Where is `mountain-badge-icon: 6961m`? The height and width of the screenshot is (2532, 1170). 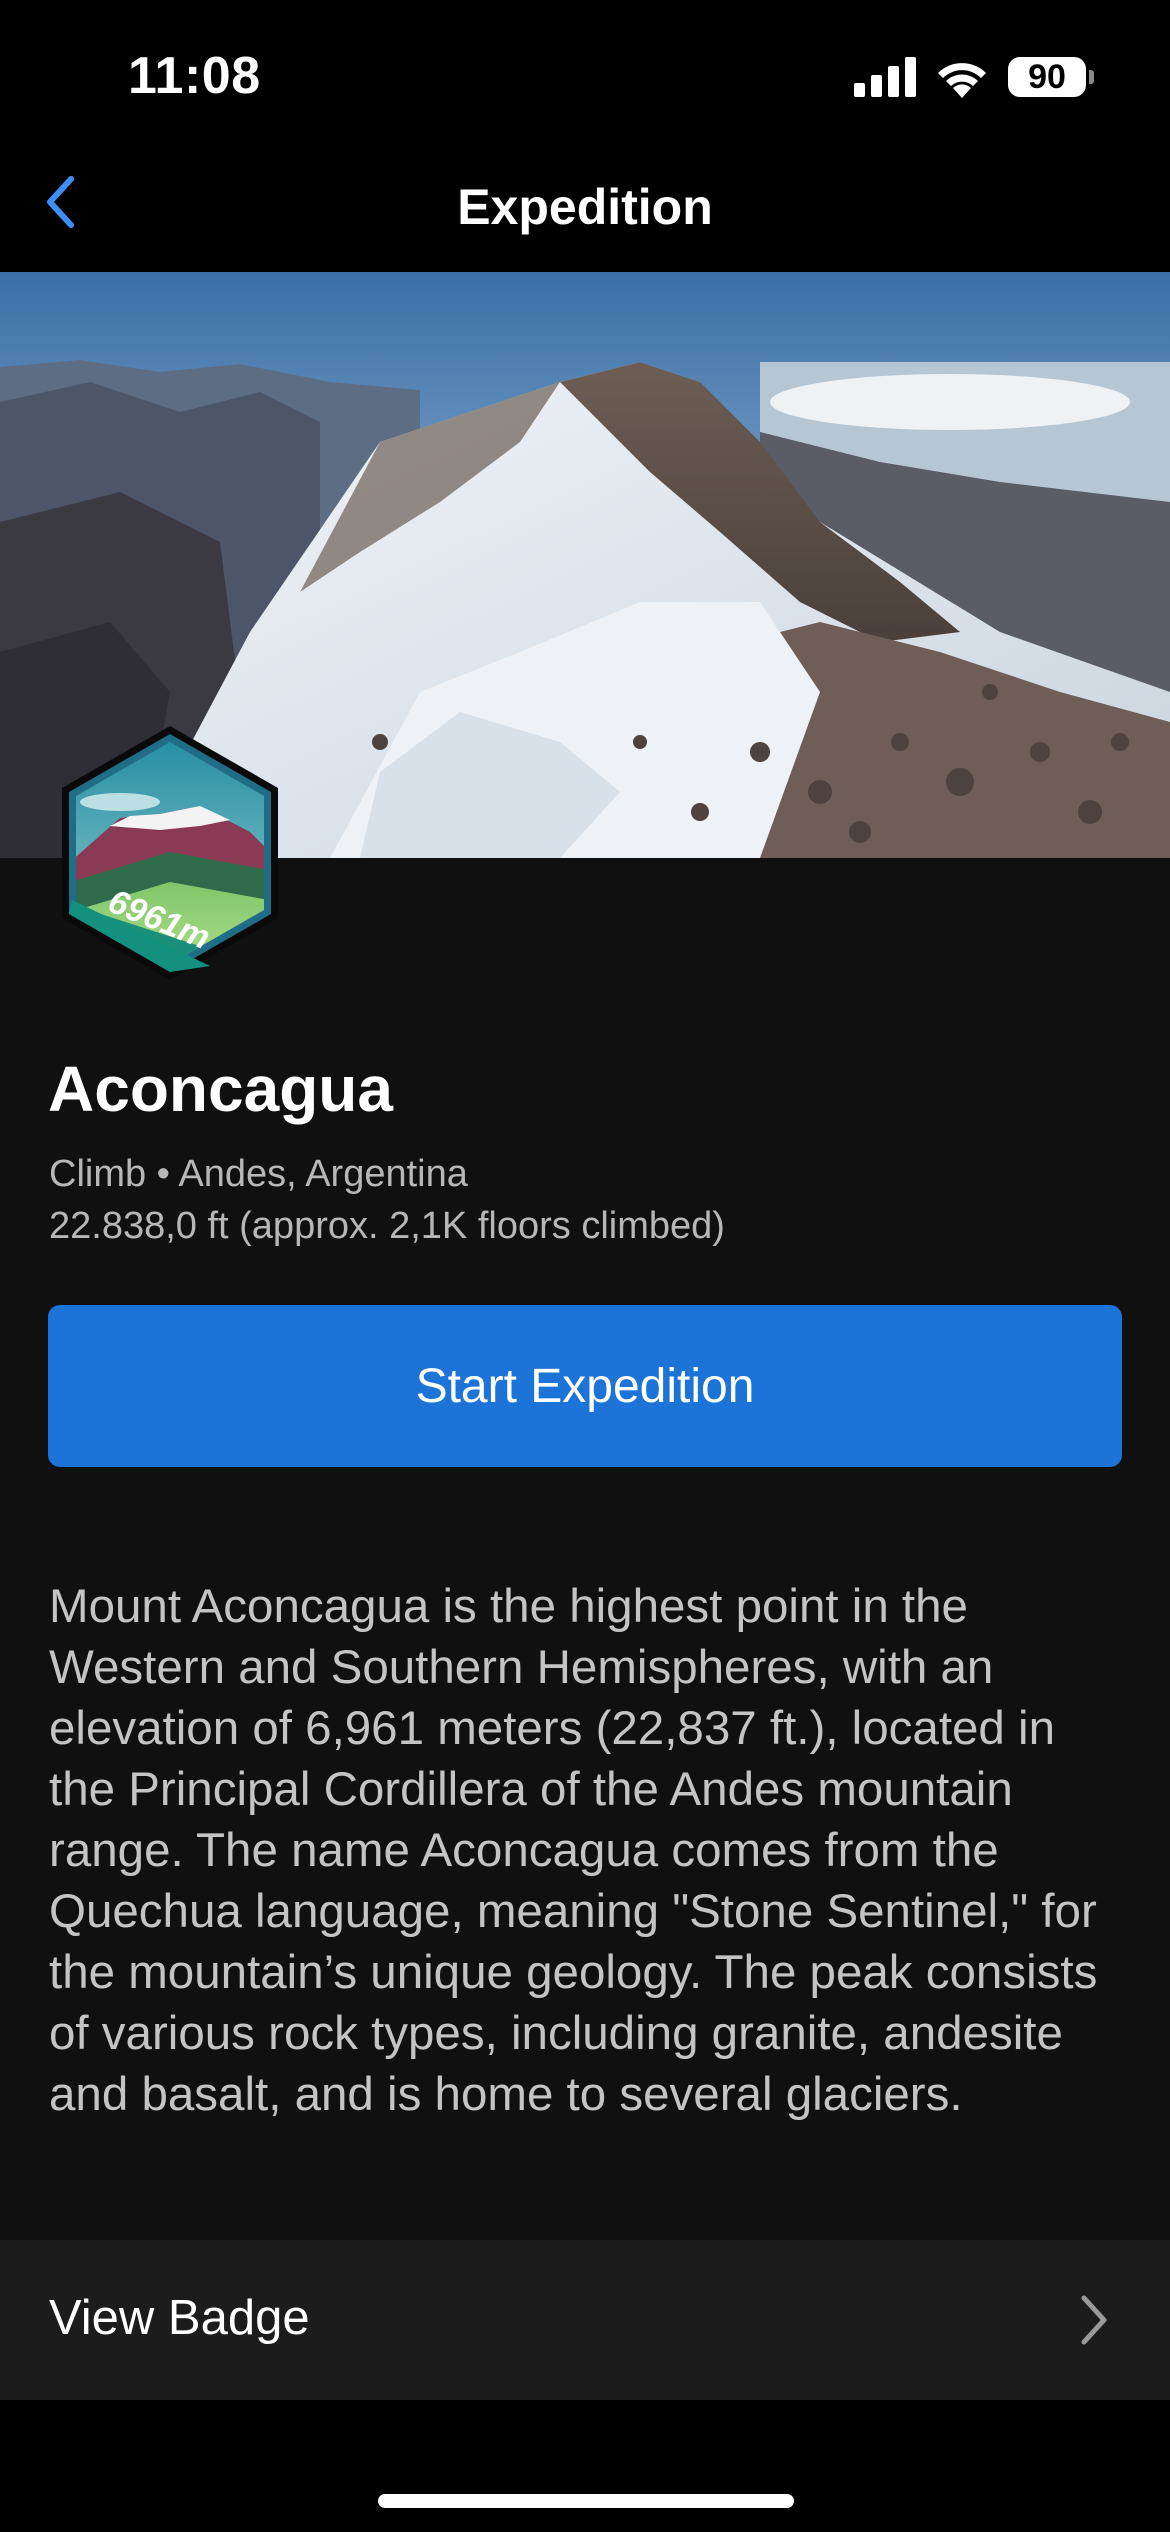
mountain-badge-icon: 6961m is located at coordinates (170, 853).